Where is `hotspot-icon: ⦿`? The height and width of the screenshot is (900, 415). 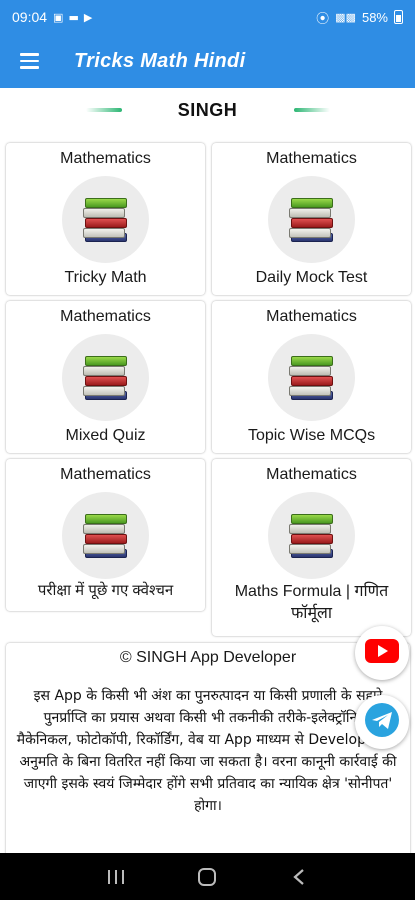
hotspot-icon: ⦿ is located at coordinates (323, 18).